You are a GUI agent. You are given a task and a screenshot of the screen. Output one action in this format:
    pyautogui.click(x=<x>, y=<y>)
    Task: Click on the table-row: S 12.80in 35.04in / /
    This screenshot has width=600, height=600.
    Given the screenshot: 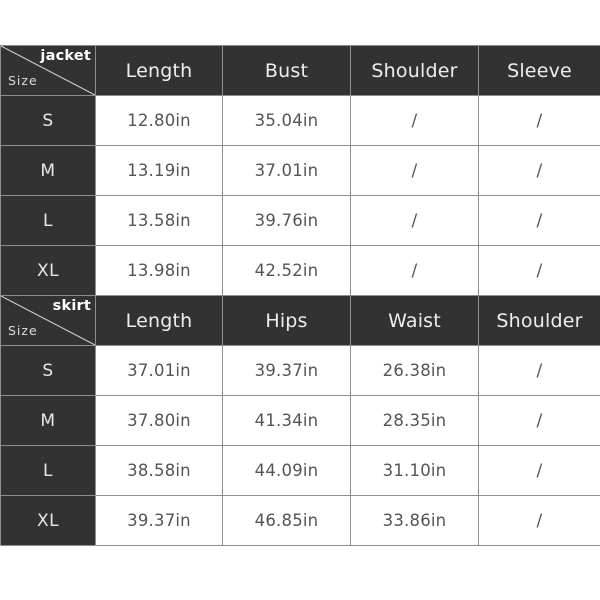 What is the action you would take?
    pyautogui.click(x=300, y=120)
    